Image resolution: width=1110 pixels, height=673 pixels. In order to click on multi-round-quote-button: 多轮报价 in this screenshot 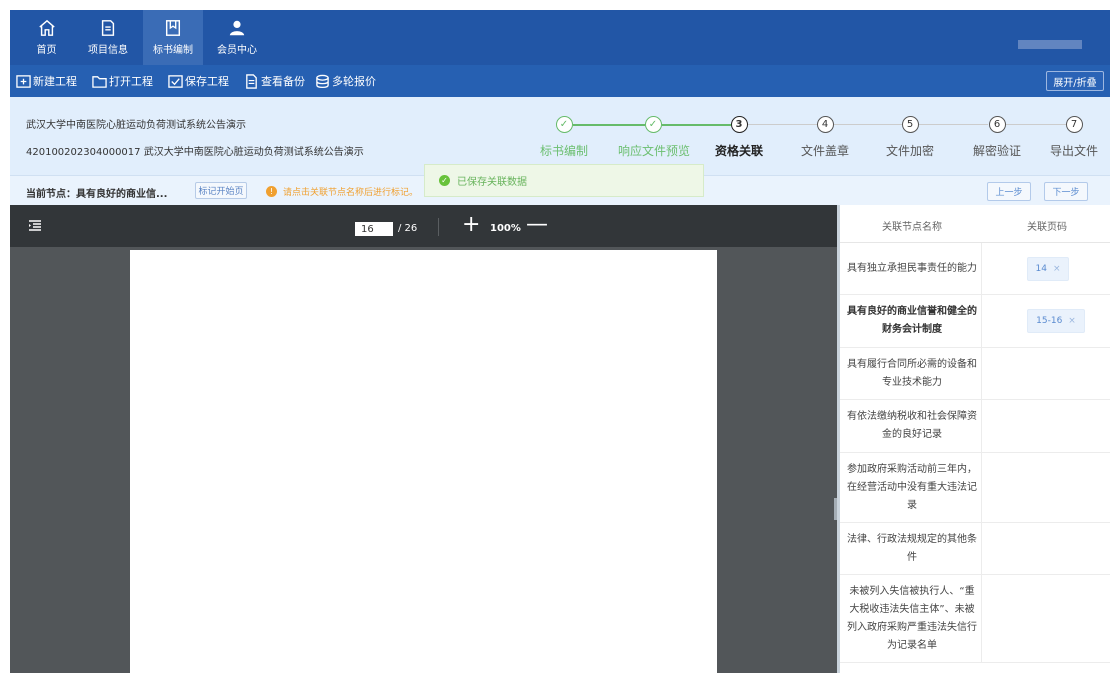, I will do `click(345, 81)`.